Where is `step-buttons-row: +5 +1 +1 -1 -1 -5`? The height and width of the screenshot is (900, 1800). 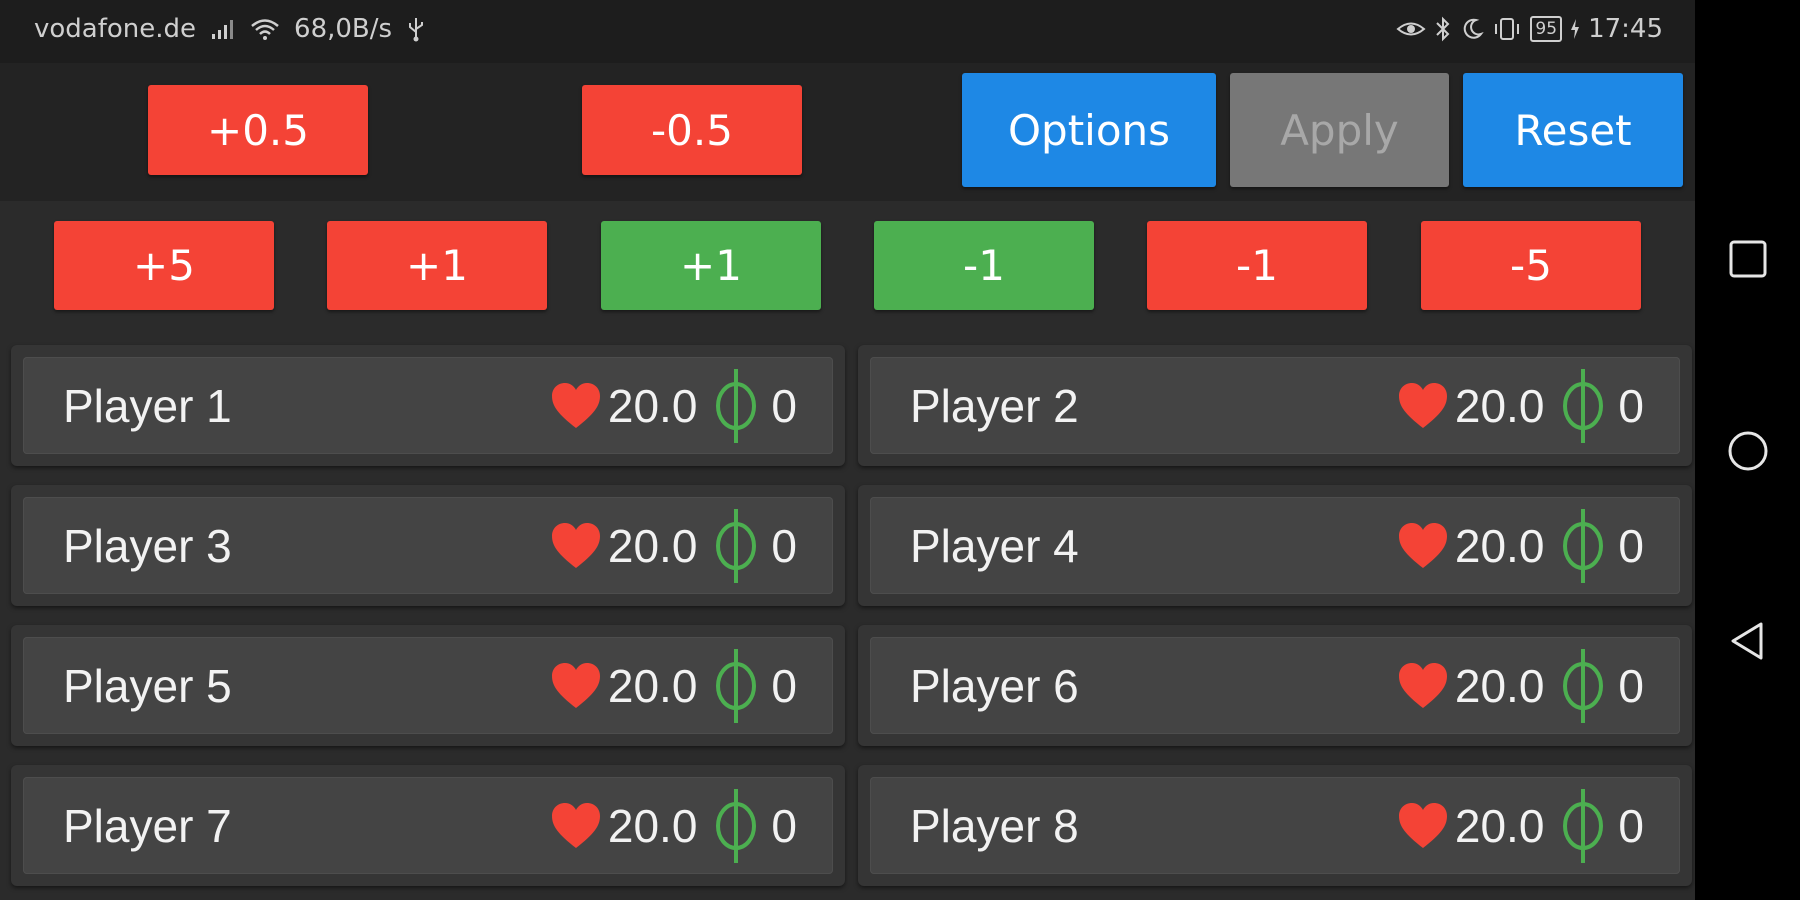 step-buttons-row: +5 +1 +1 -1 -1 -5 is located at coordinates (847, 266).